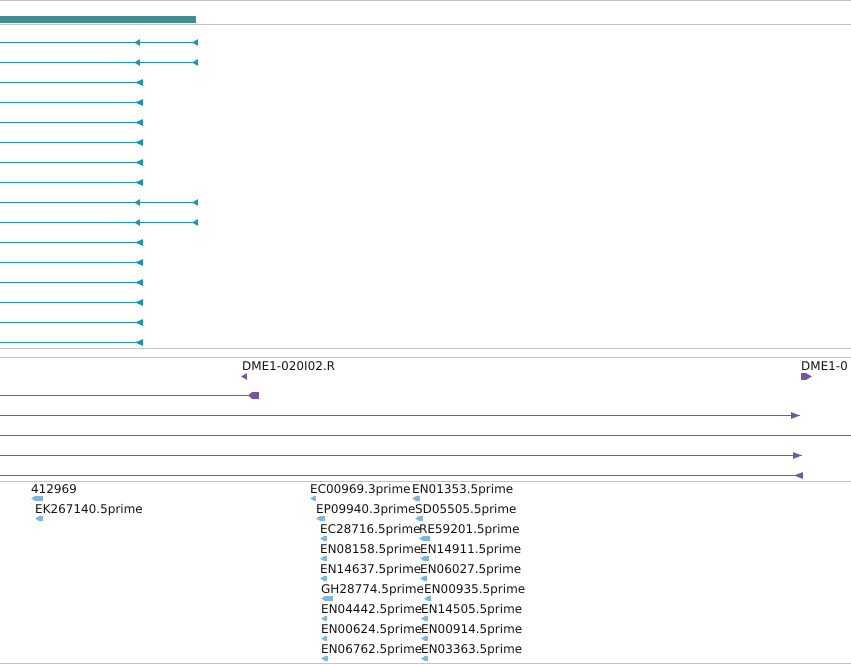 Image resolution: width=851 pixels, height=665 pixels. I want to click on feature-label: EN14637.5prime, so click(371, 569).